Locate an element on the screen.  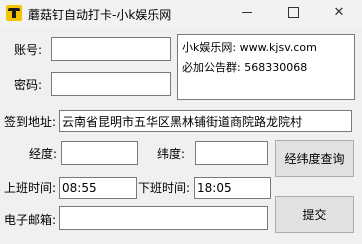
longitude-label: 经度: is located at coordinates (43, 154).